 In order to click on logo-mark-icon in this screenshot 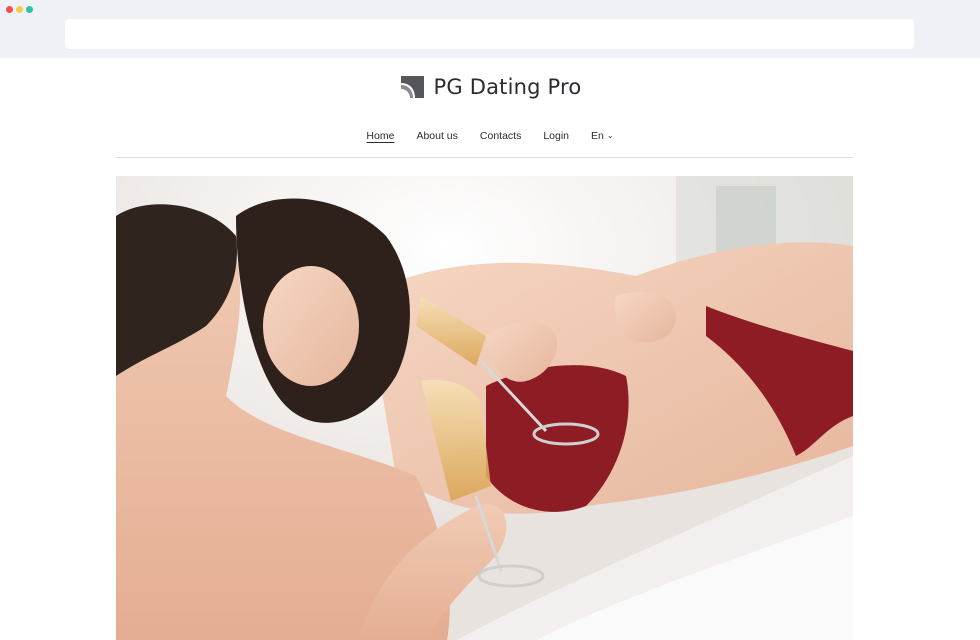, I will do `click(412, 87)`.